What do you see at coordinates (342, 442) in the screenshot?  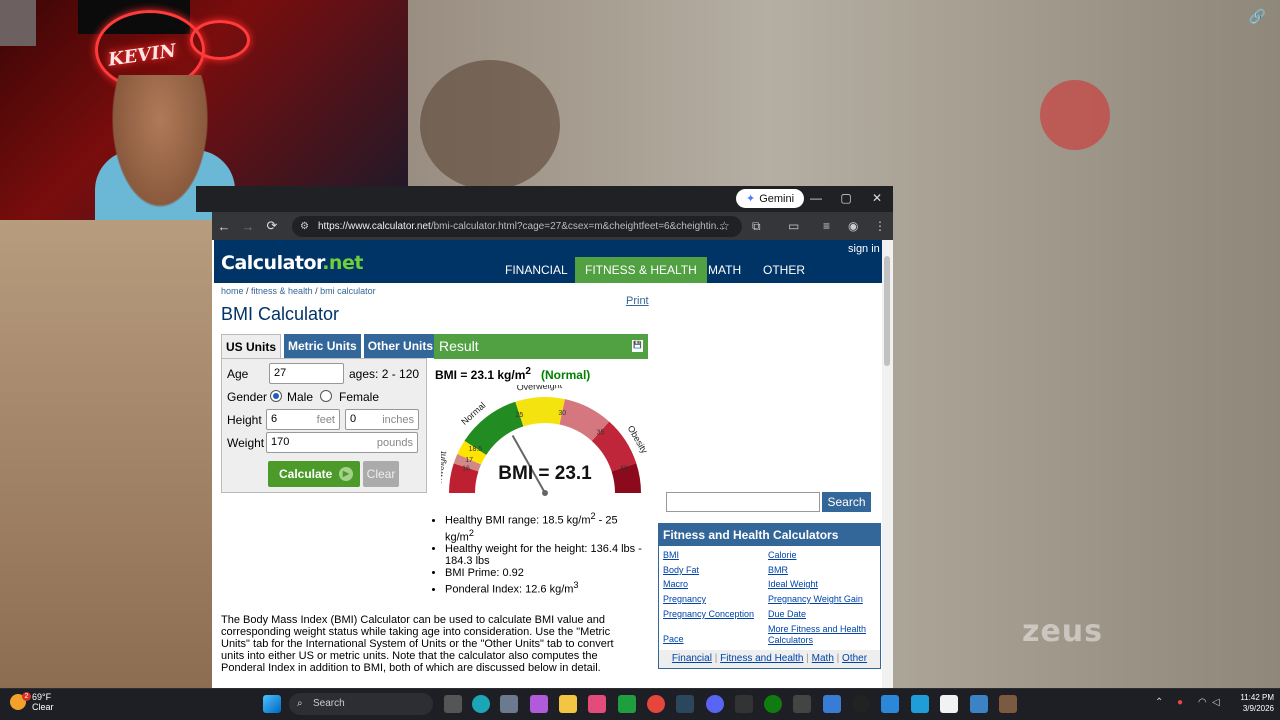 I see `weight-input: 170 pounds` at bounding box center [342, 442].